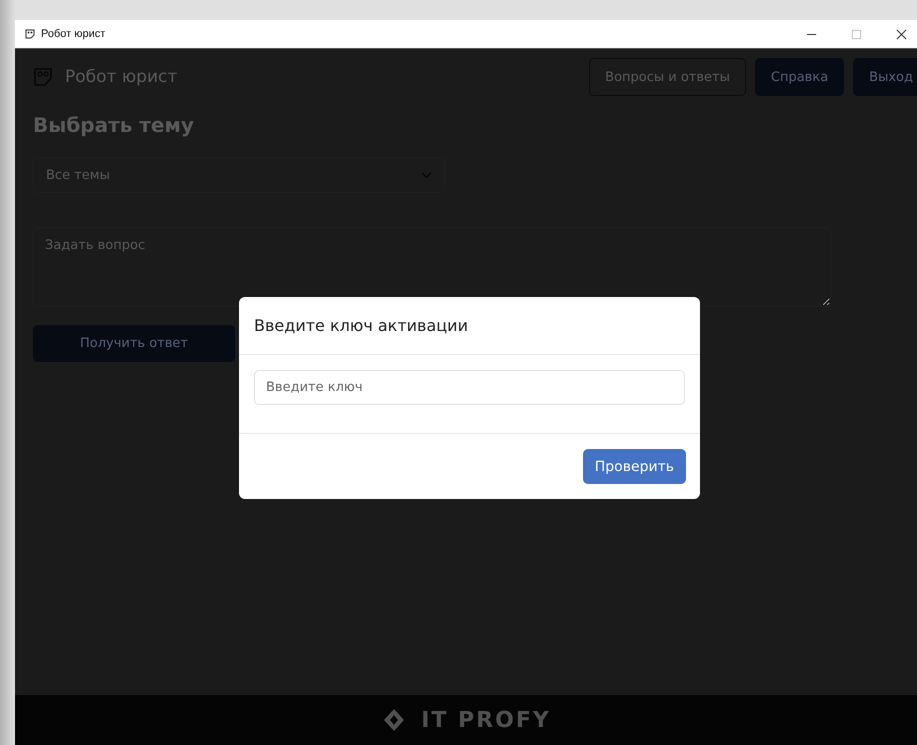 This screenshot has height=745, width=917. What do you see at coordinates (361, 325) in the screenshot?
I see `dialog-title: Введите ключ активации` at bounding box center [361, 325].